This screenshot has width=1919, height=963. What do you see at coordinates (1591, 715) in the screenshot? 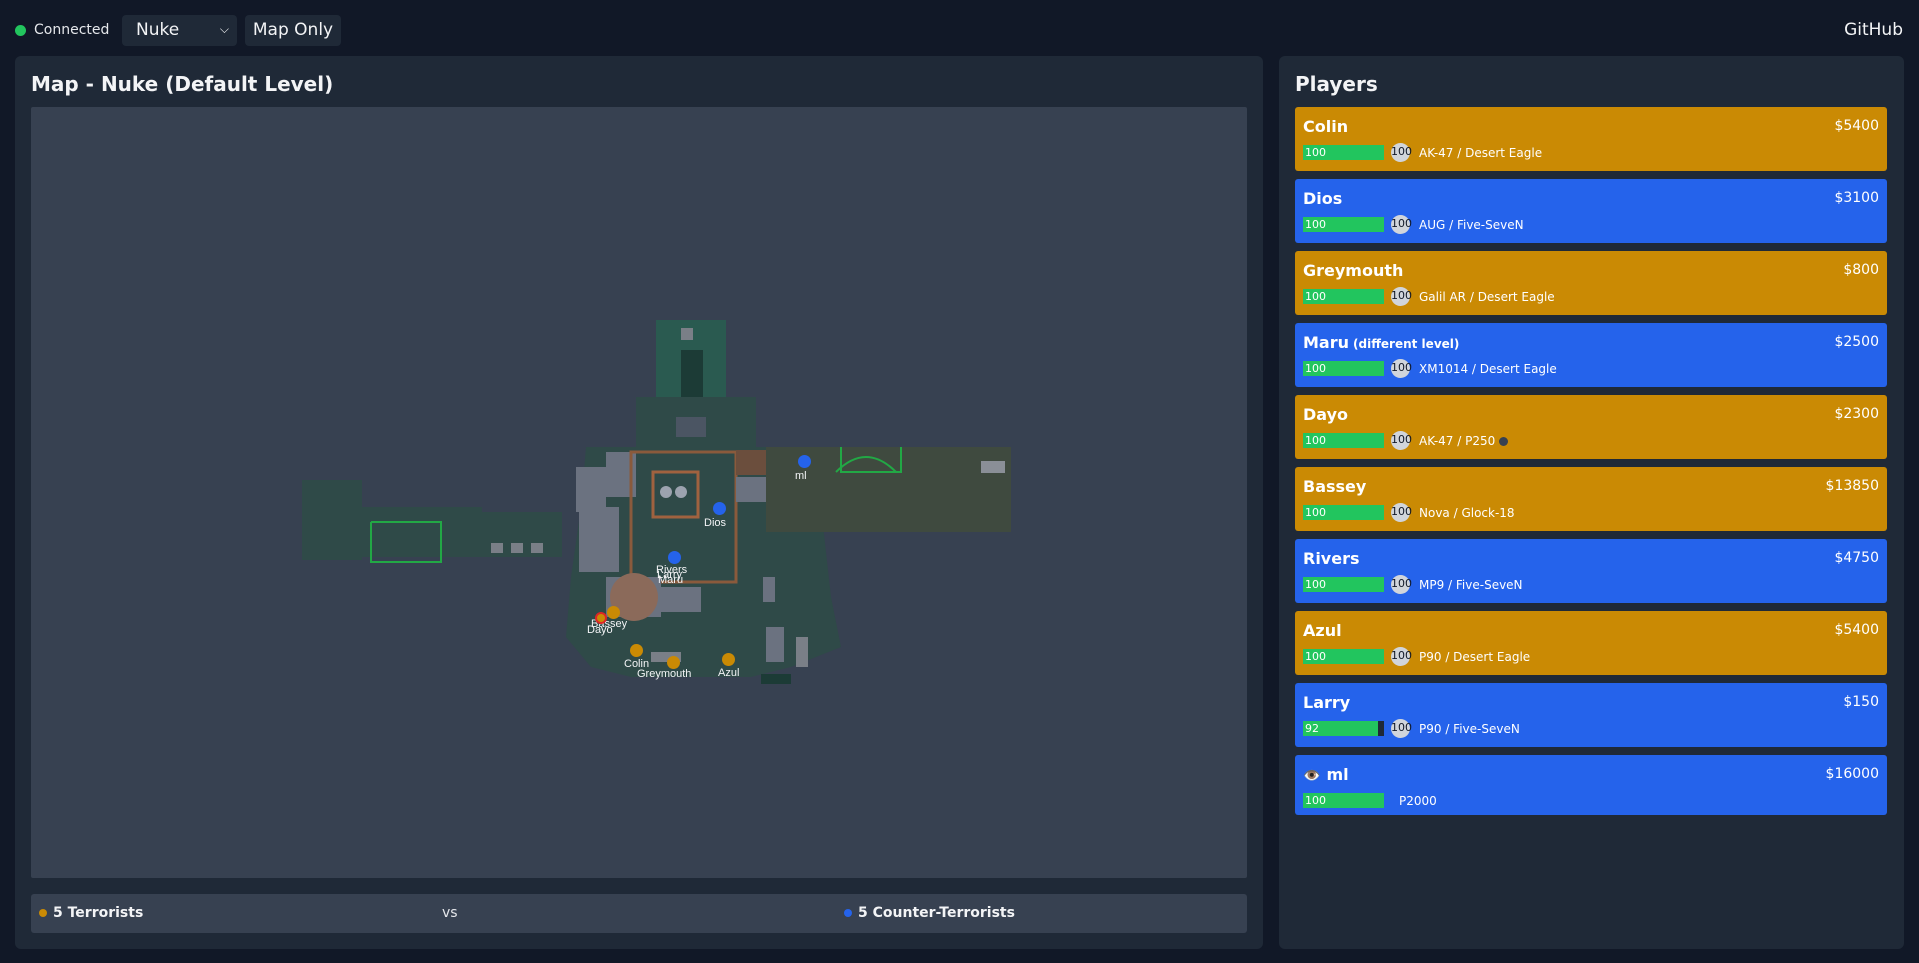
I see `player-card: Larry $150 92 100 P90 / Five-SeveN` at bounding box center [1591, 715].